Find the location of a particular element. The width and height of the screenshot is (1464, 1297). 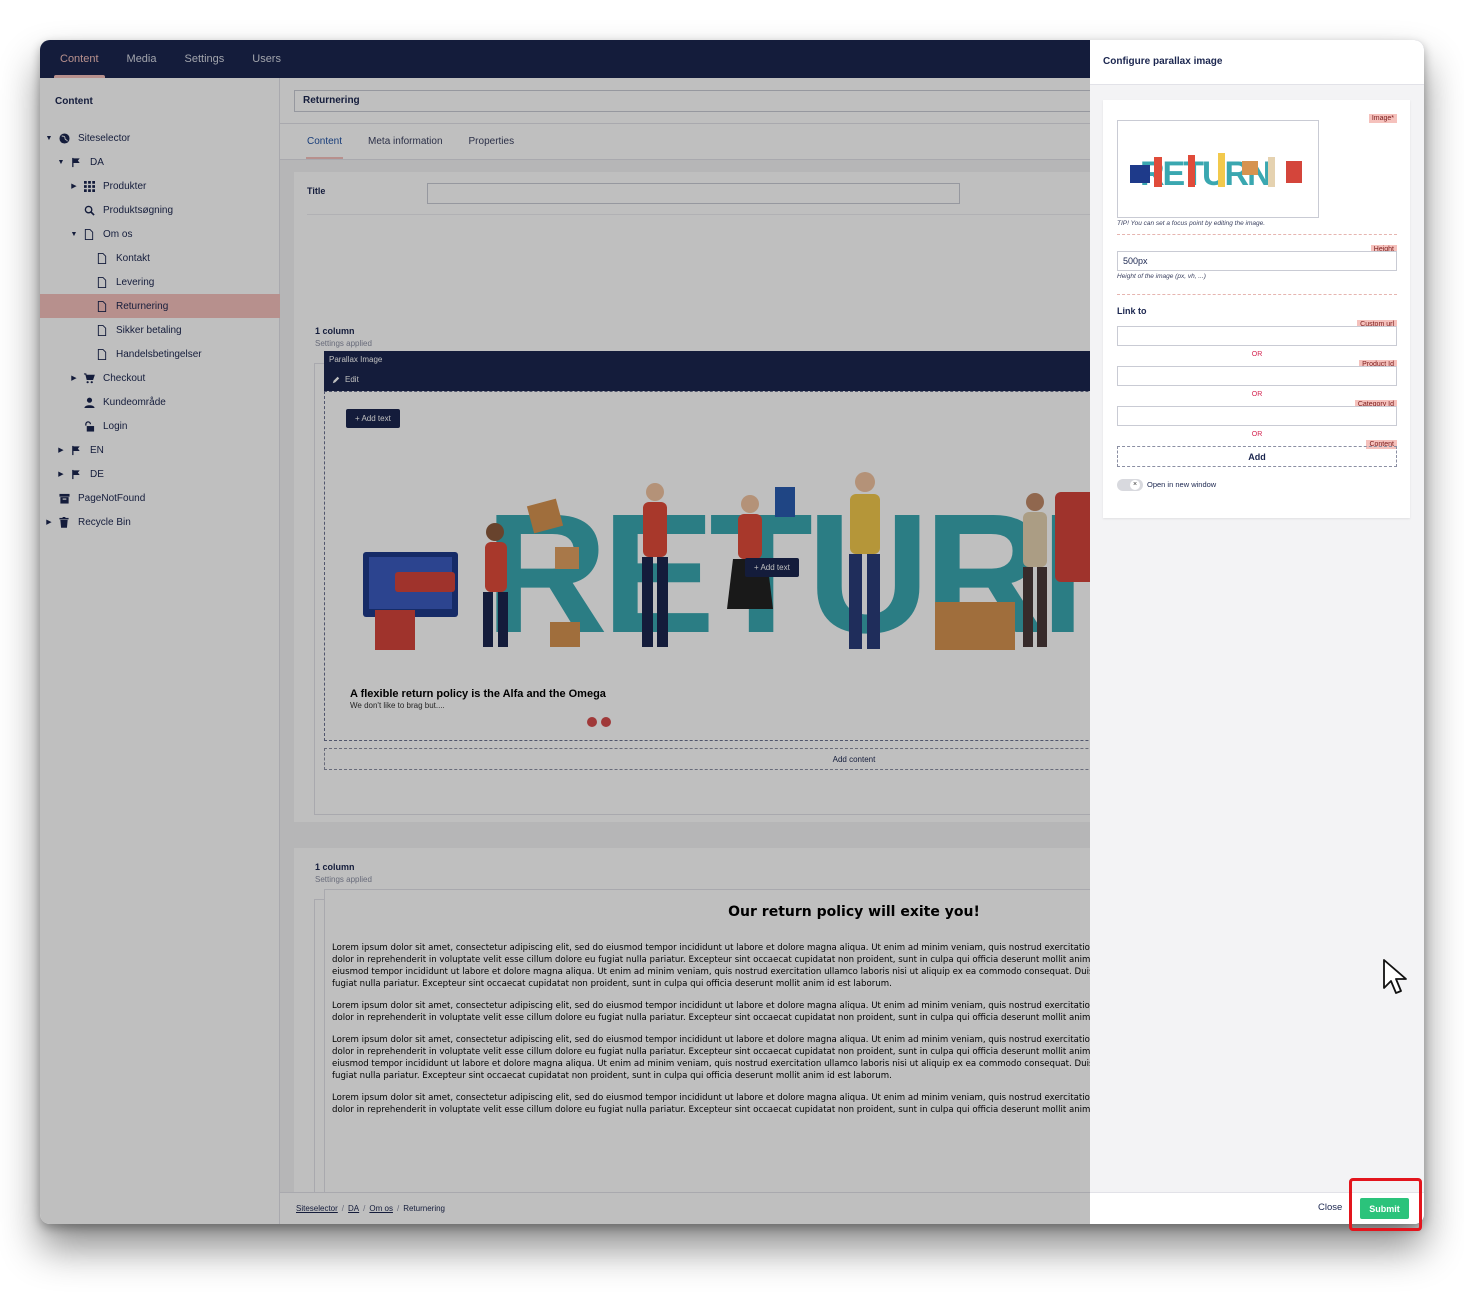

open-new-window-toggle: × is located at coordinates (1130, 485).